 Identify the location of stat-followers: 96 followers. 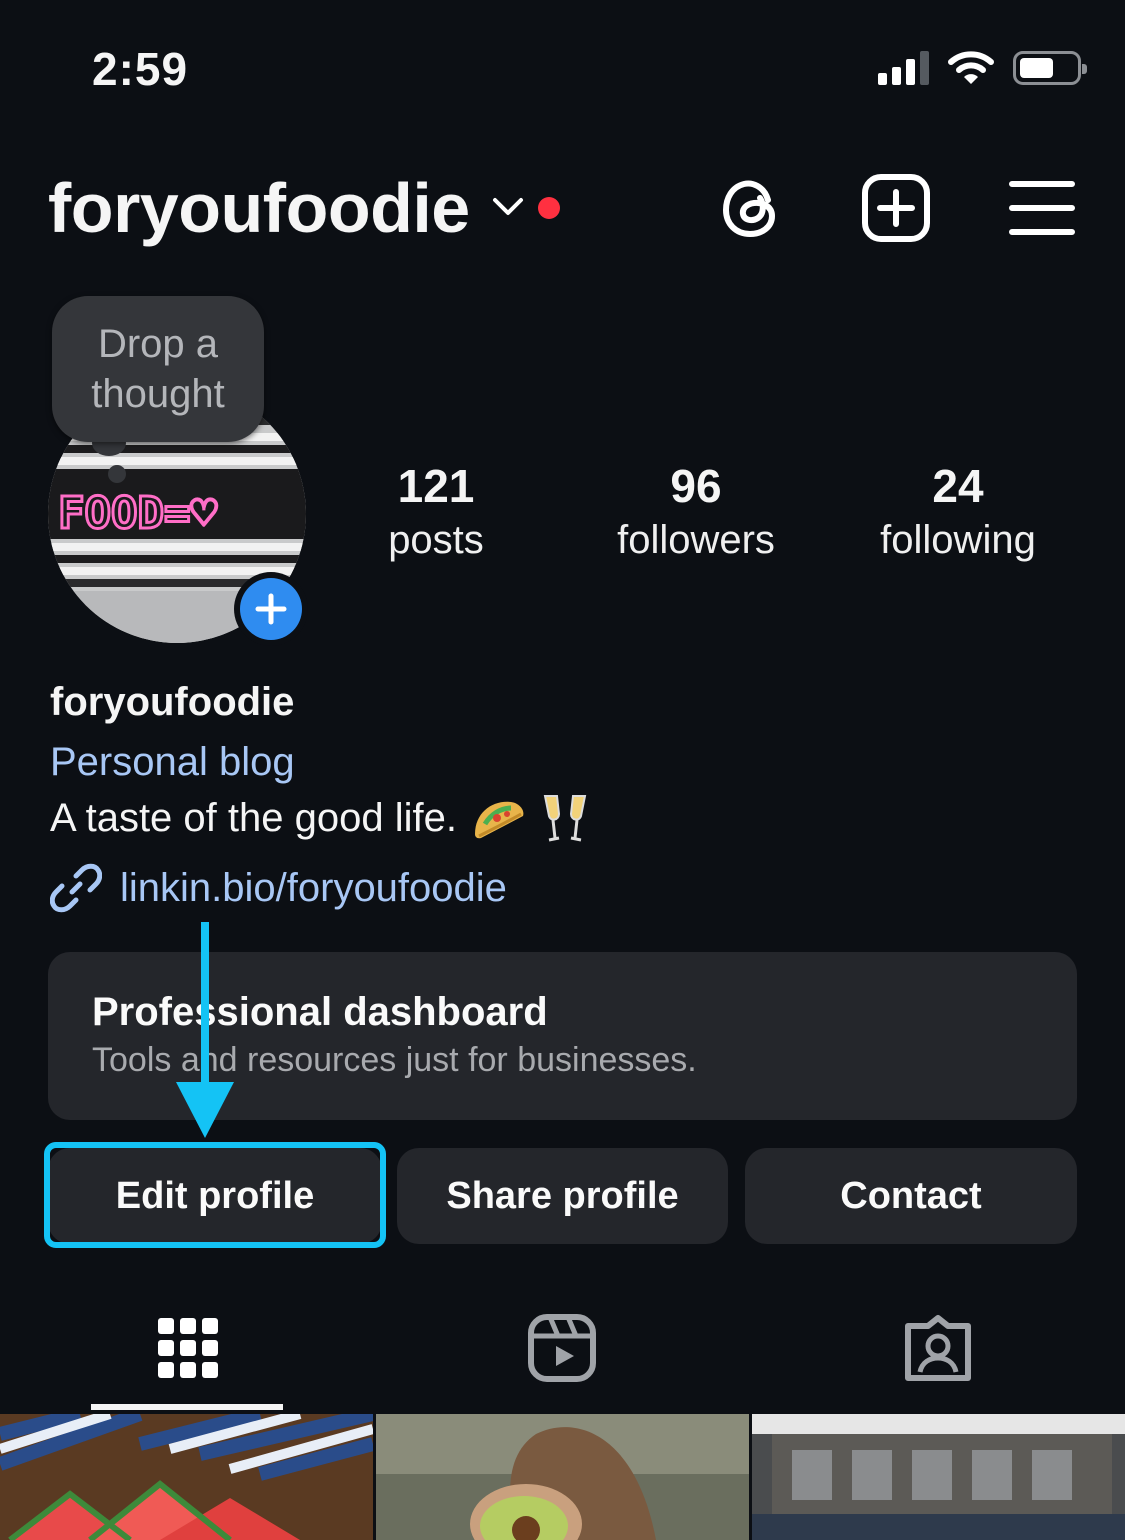
(696, 512).